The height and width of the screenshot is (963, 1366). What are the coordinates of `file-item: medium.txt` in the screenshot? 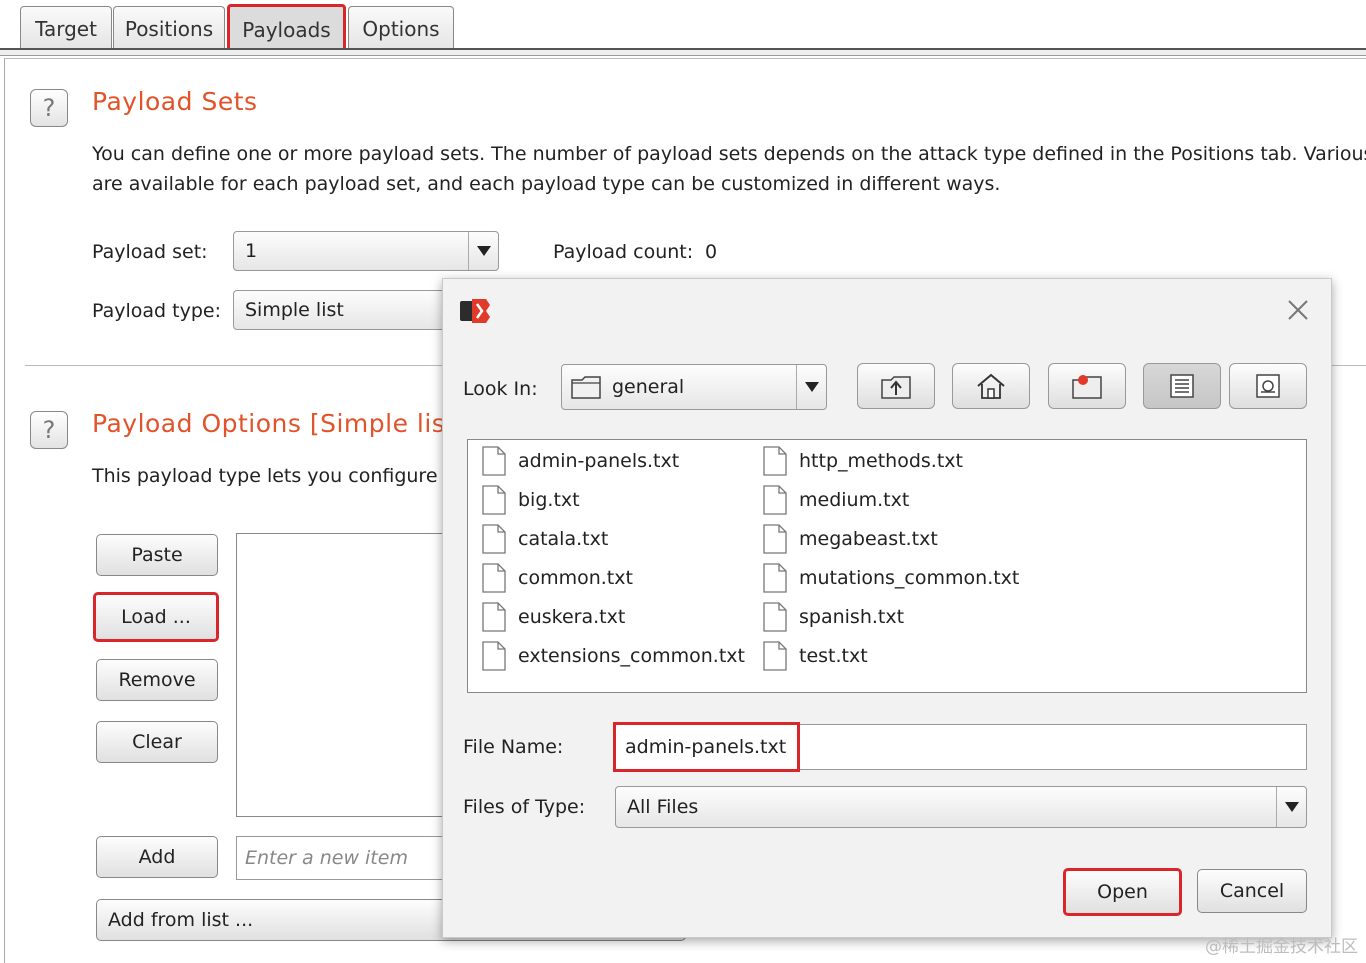 It's located at (836, 500).